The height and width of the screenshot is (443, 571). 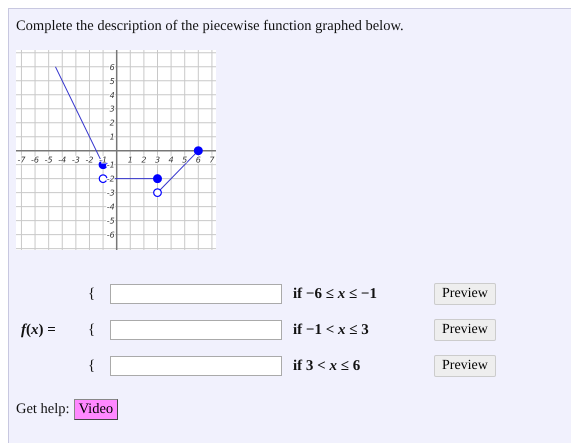 What do you see at coordinates (89, 160) in the screenshot?
I see `x-tick-label: -2` at bounding box center [89, 160].